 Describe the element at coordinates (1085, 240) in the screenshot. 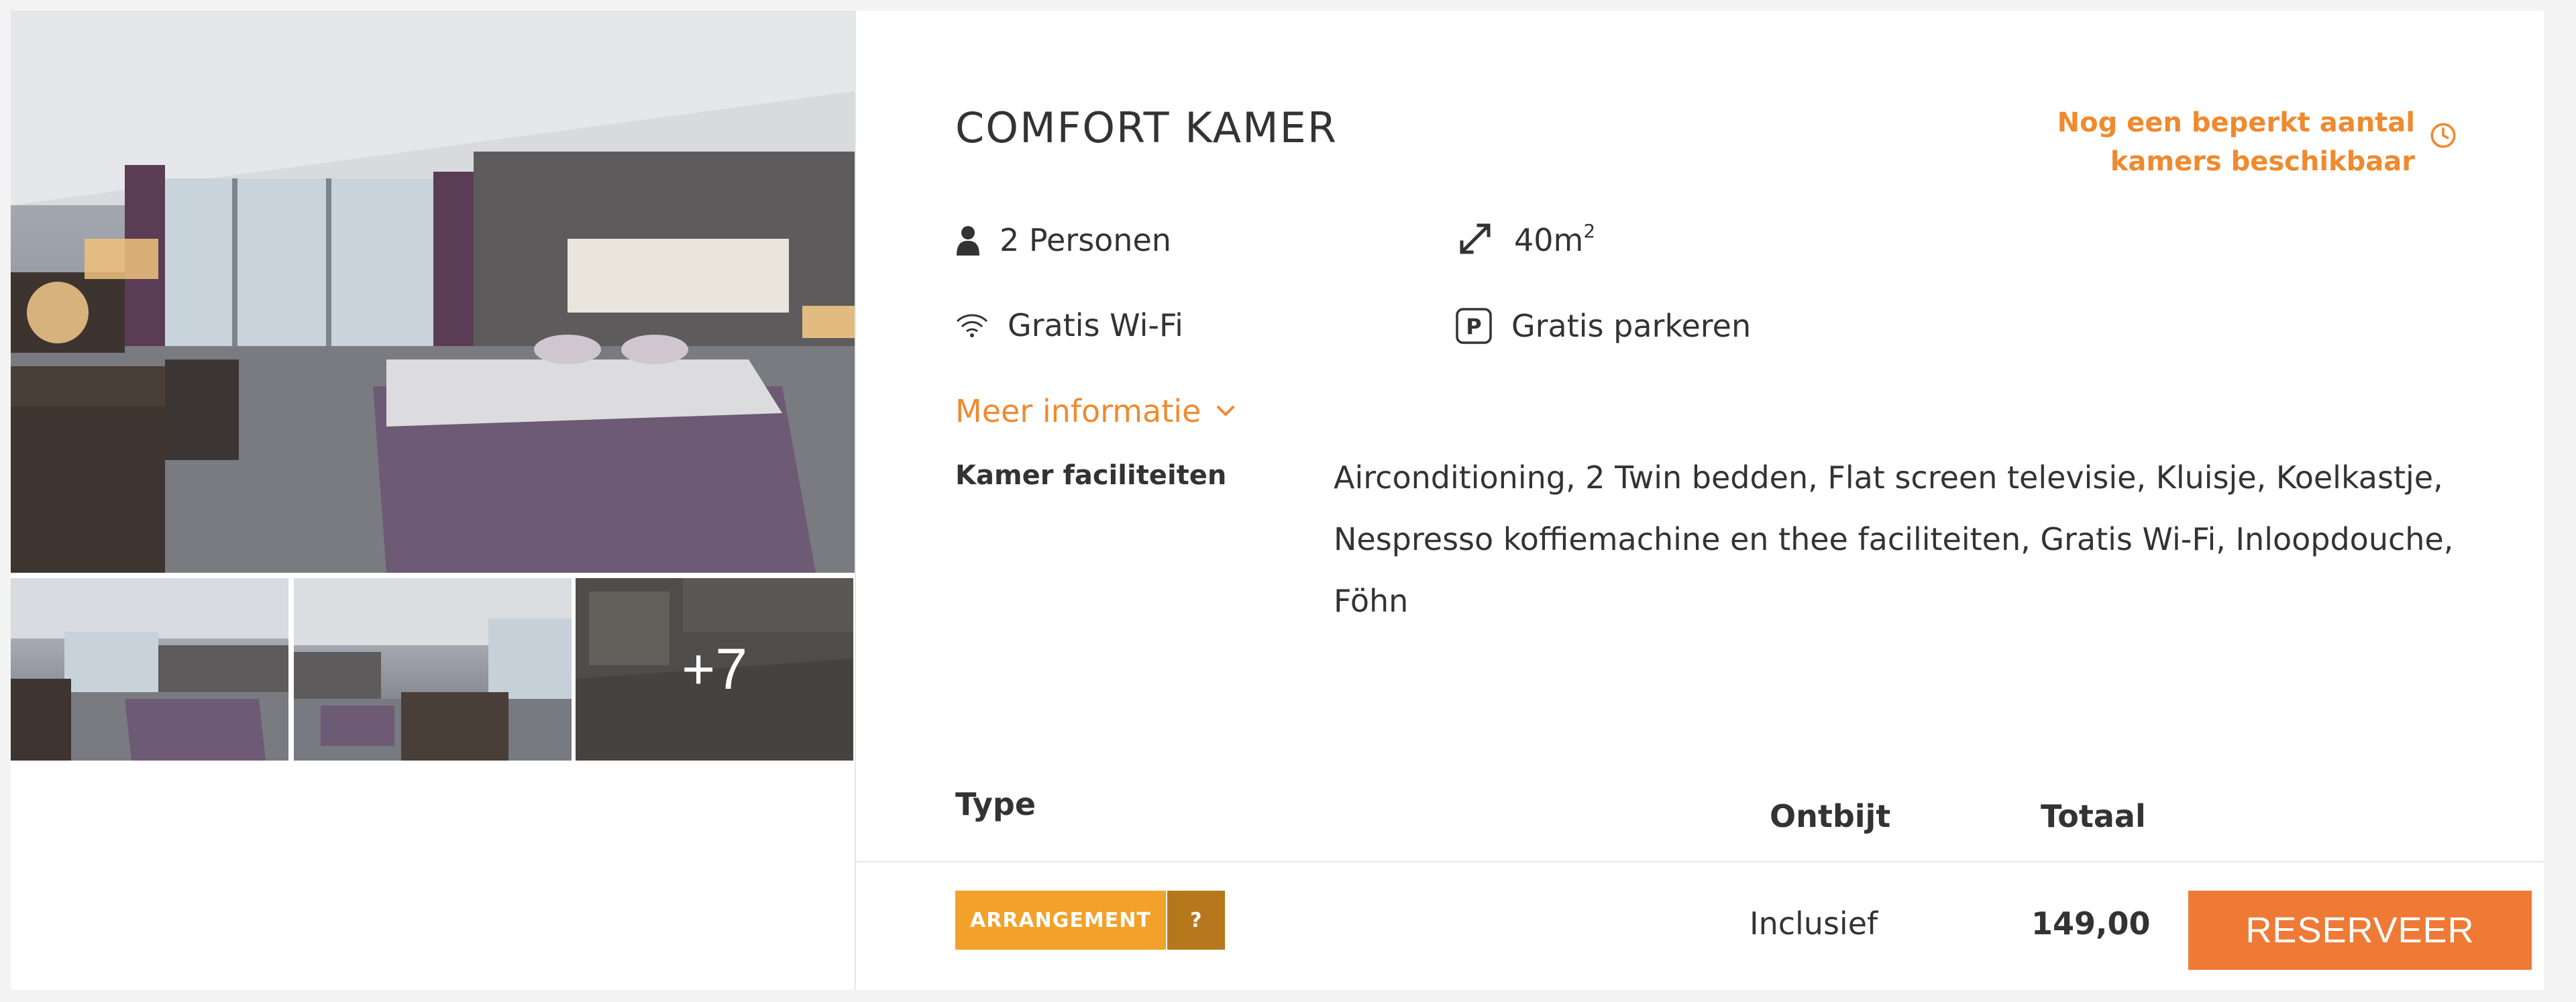

I see `persons-label: 2 Personen` at that location.